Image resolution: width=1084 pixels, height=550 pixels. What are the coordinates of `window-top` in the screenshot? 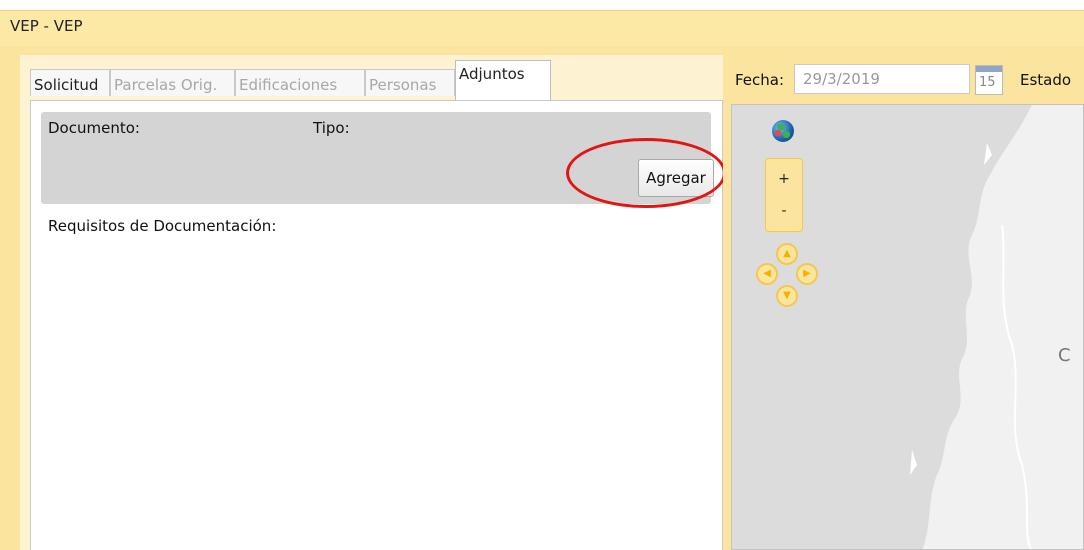 It's located at (542, 5).